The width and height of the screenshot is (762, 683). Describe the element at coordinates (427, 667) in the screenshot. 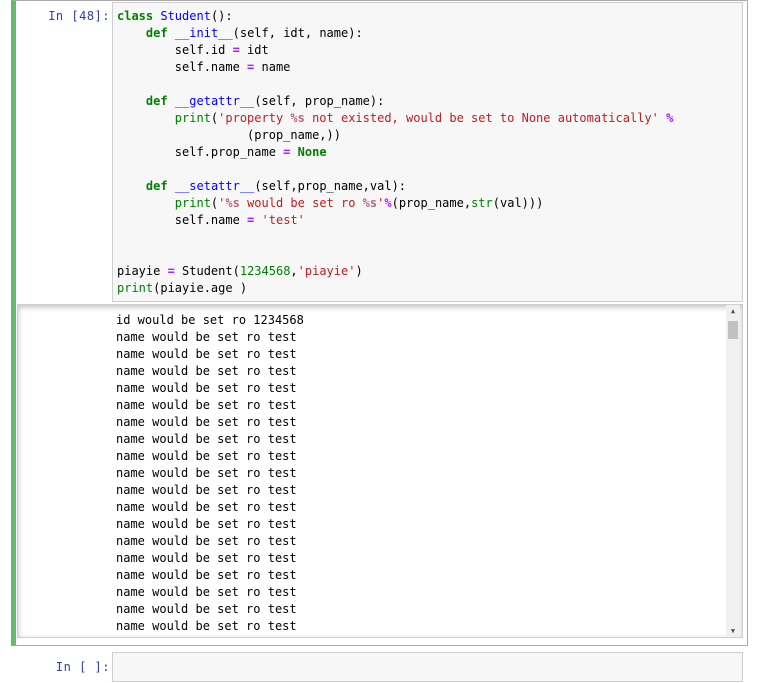

I see `empty-code-input` at that location.